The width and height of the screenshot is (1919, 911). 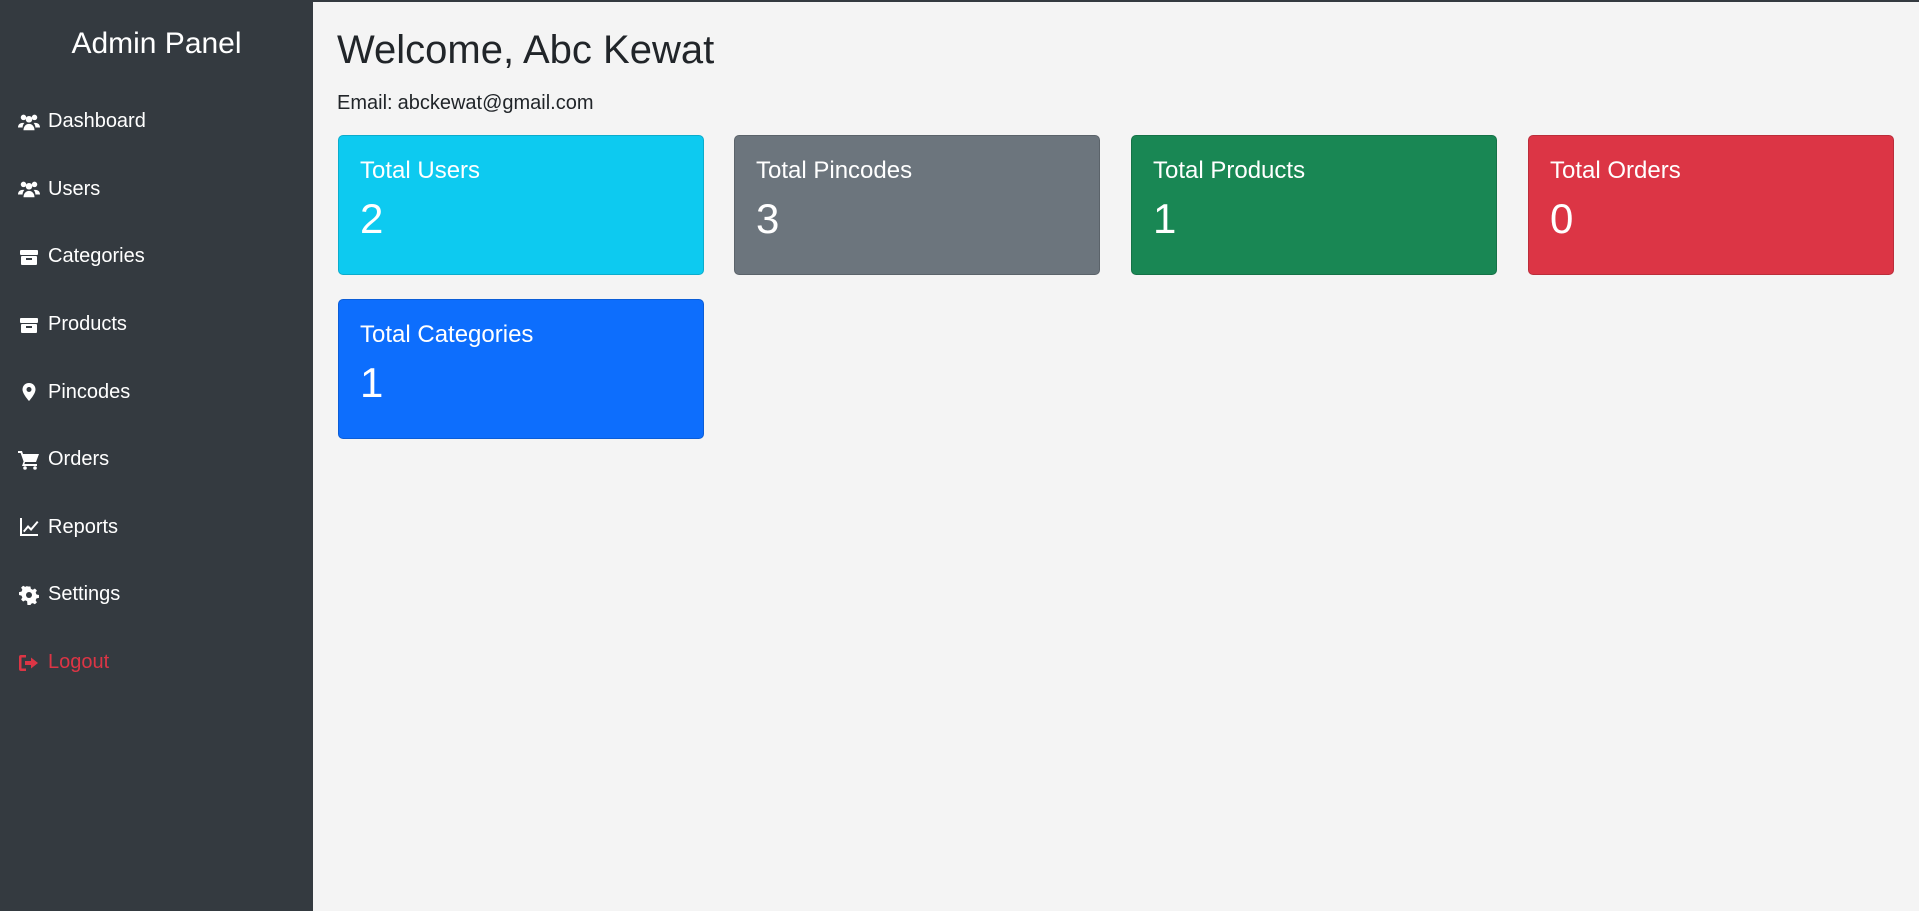 What do you see at coordinates (31, 392) in the screenshot?
I see `map-marker-icon` at bounding box center [31, 392].